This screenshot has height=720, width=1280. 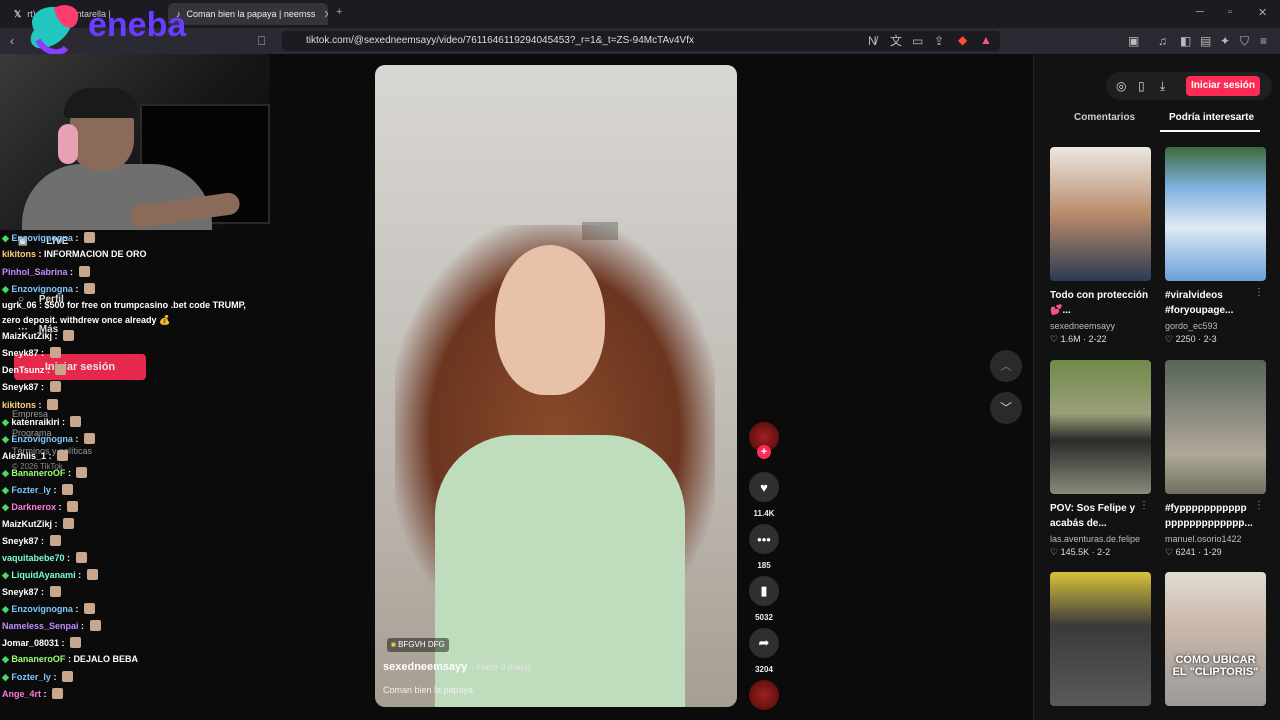 What do you see at coordinates (33, 507) in the screenshot?
I see `chat-username: Darknerox` at bounding box center [33, 507].